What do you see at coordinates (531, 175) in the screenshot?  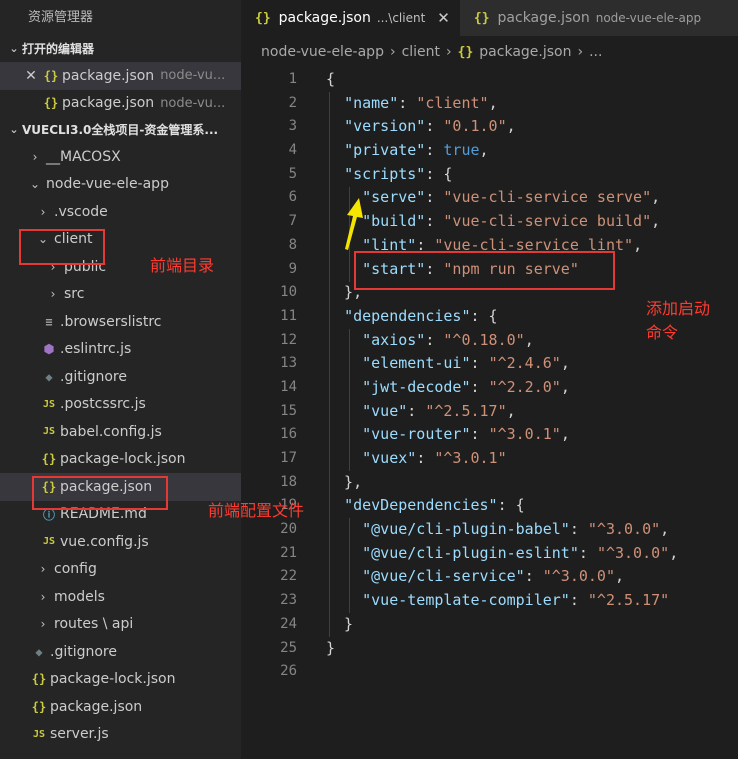 I see `code-line: "scripts": {` at bounding box center [531, 175].